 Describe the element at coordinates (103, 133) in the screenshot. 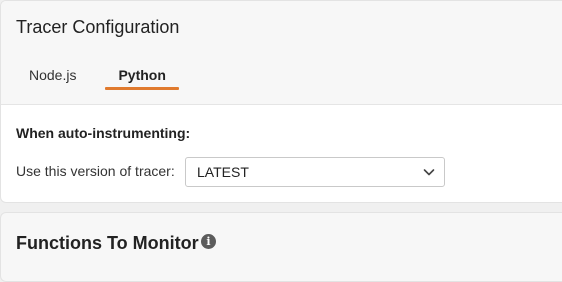

I see `auto-instrumenting-label: When auto-instrumenting:` at that location.